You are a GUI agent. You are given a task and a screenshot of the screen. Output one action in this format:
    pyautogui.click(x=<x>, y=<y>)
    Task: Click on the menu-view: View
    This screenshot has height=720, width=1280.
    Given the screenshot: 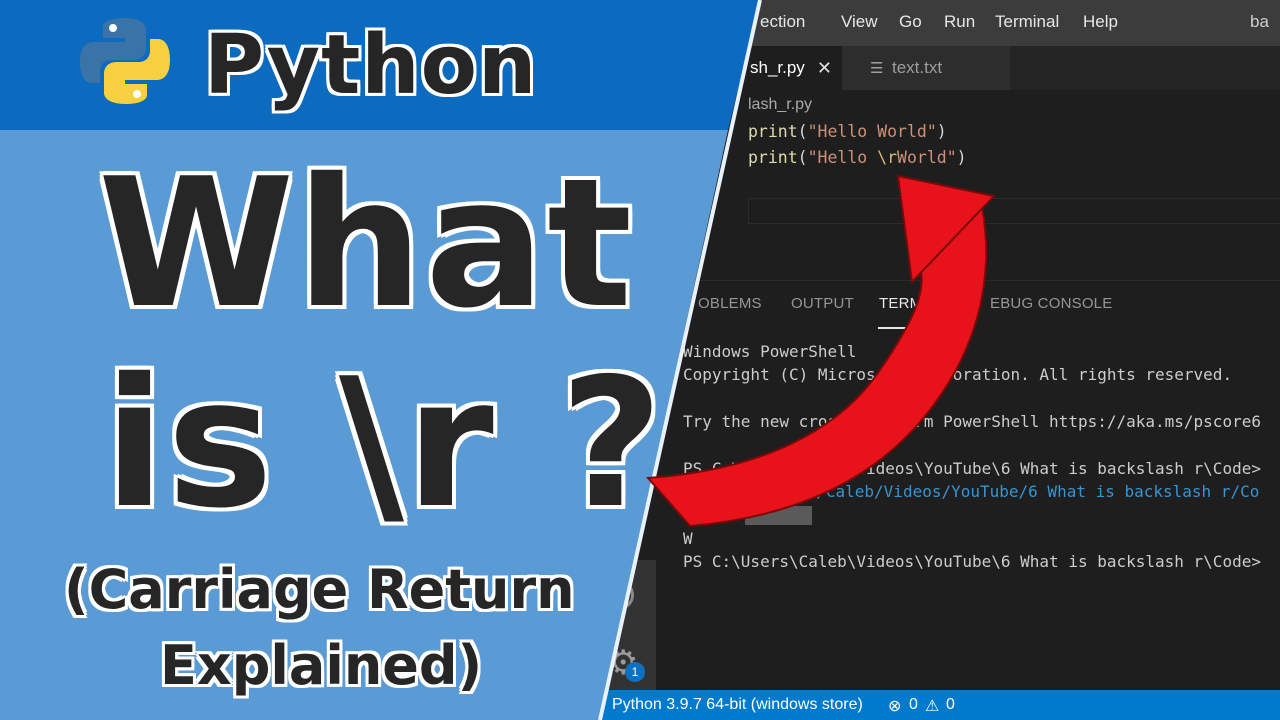 What is the action you would take?
    pyautogui.click(x=859, y=22)
    